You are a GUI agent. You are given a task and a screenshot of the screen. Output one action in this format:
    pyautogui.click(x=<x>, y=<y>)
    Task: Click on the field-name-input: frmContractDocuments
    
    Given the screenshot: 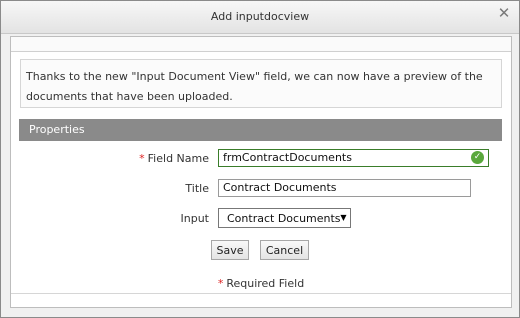 What is the action you would take?
    pyautogui.click(x=353, y=158)
    